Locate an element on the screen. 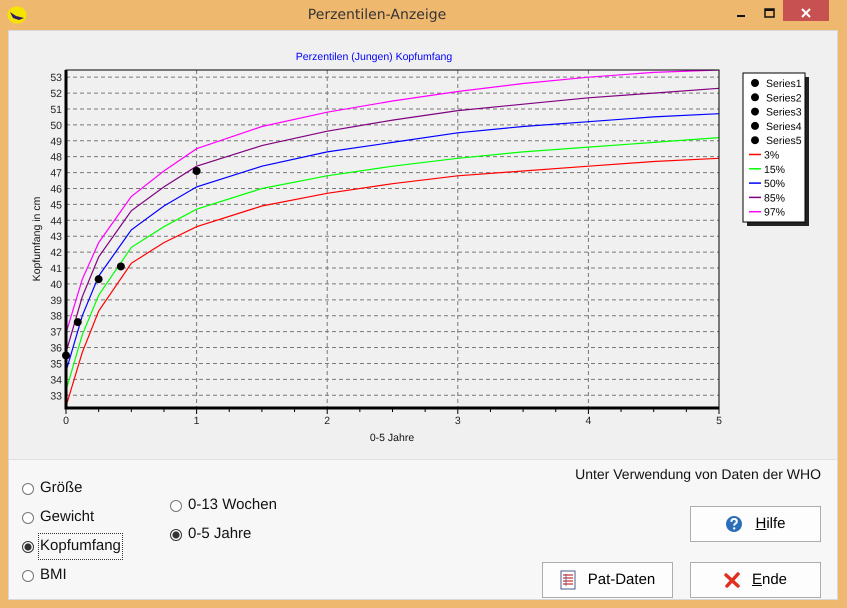  y-tick-label: 45 is located at coordinates (56, 205).